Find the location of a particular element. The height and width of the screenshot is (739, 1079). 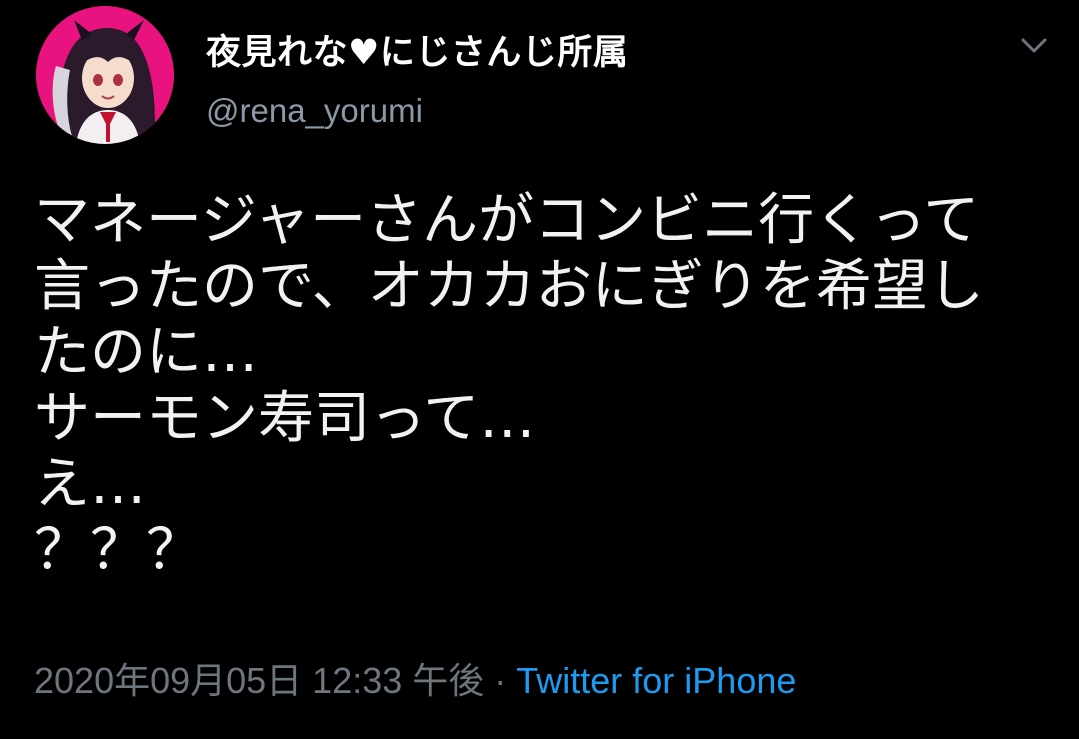

tweet-source-link: Twitter for iPhone is located at coordinates (656, 680).